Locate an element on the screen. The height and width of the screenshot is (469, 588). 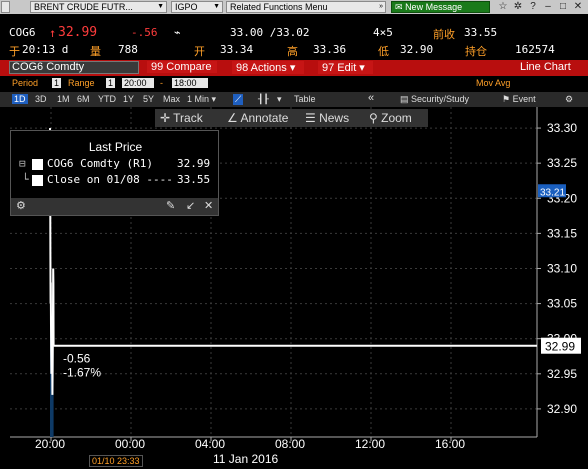
table-button: Table is located at coordinates (305, 99).